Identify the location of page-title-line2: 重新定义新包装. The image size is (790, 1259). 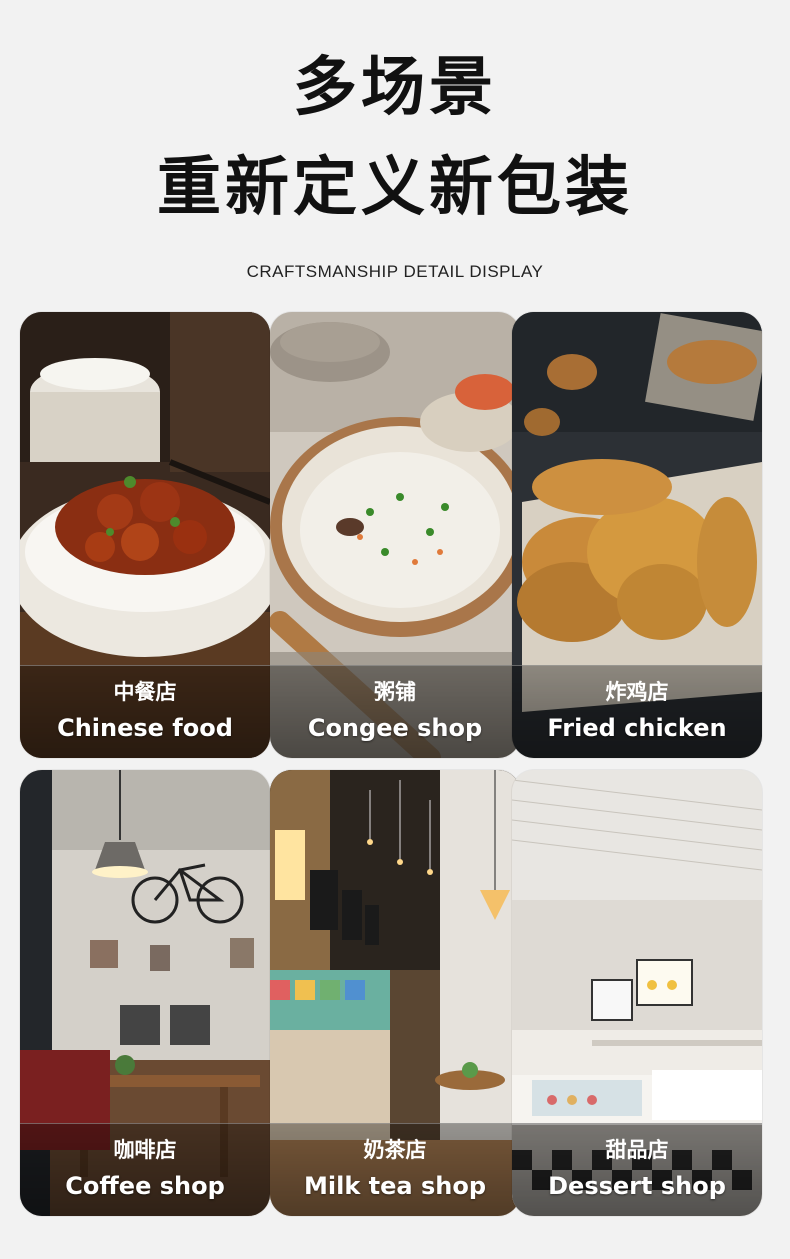
(395, 188).